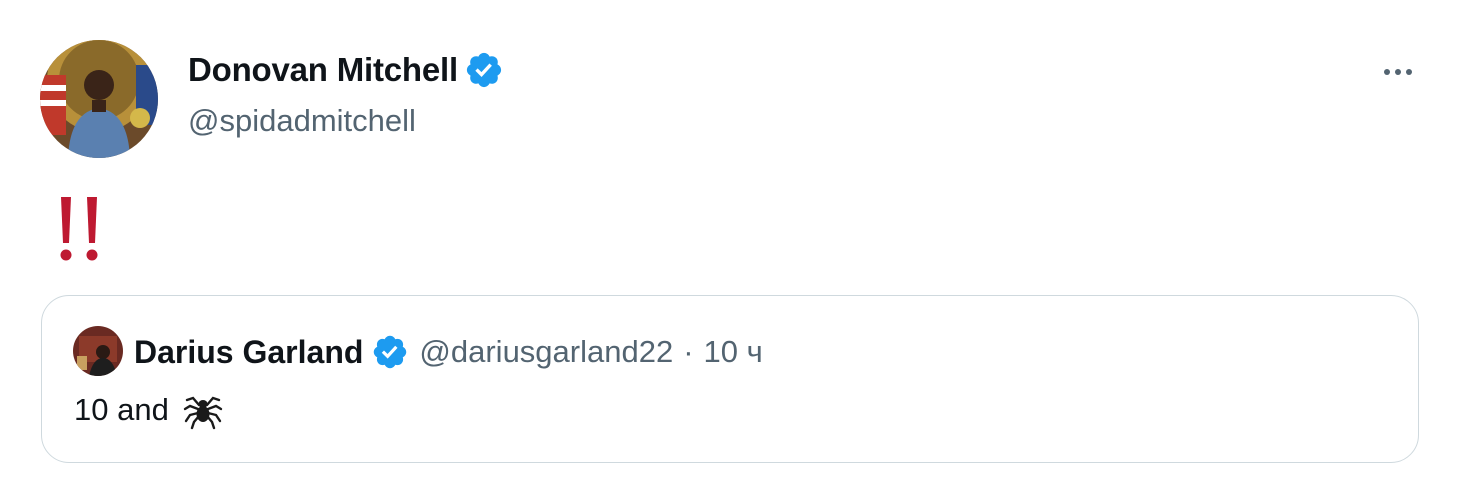  I want to click on avatar-image, so click(99, 99).